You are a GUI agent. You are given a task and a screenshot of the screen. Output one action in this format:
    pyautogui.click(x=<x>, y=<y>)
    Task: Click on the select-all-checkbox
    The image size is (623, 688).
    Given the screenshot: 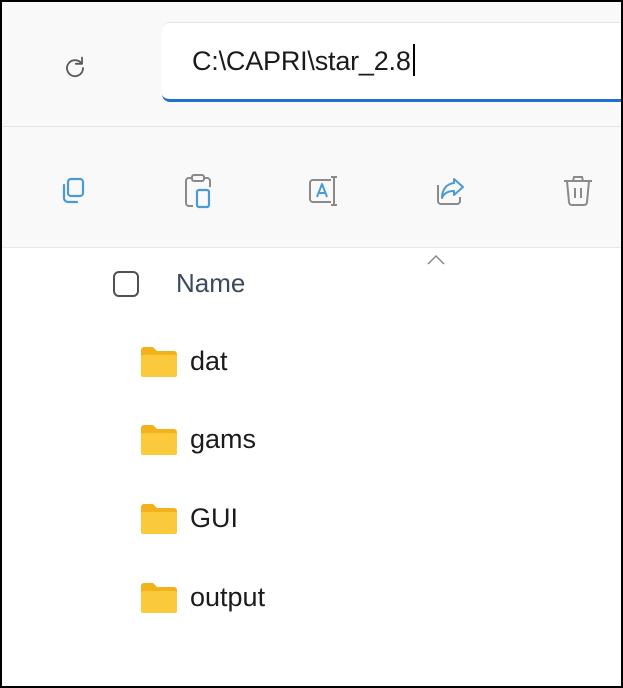 What is the action you would take?
    pyautogui.click(x=126, y=284)
    